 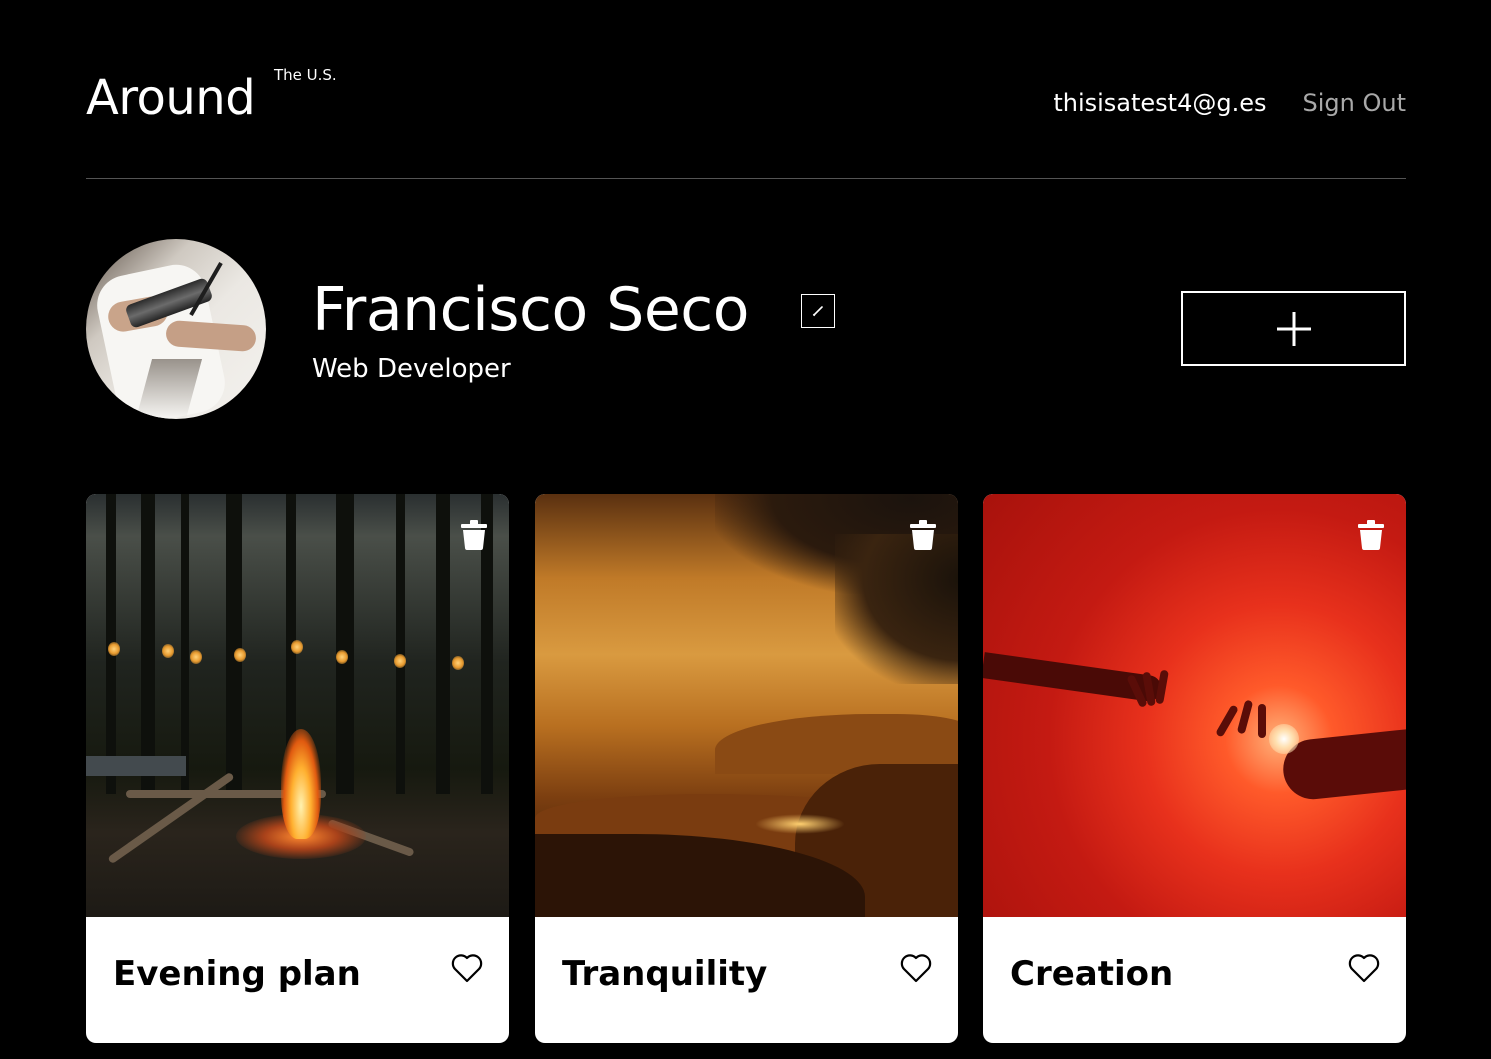 I want to click on pencil-icon, so click(x=817, y=311).